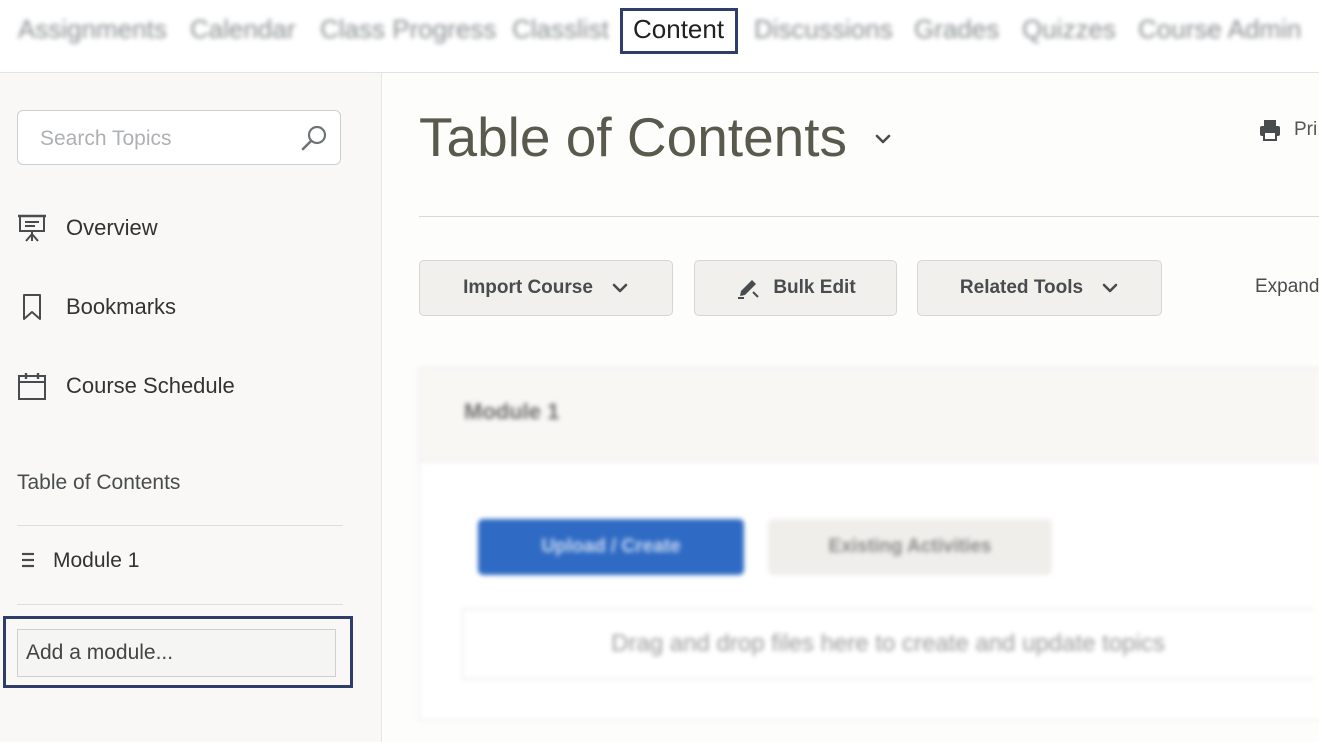  What do you see at coordinates (633, 137) in the screenshot?
I see `page-title: Table of Contents` at bounding box center [633, 137].